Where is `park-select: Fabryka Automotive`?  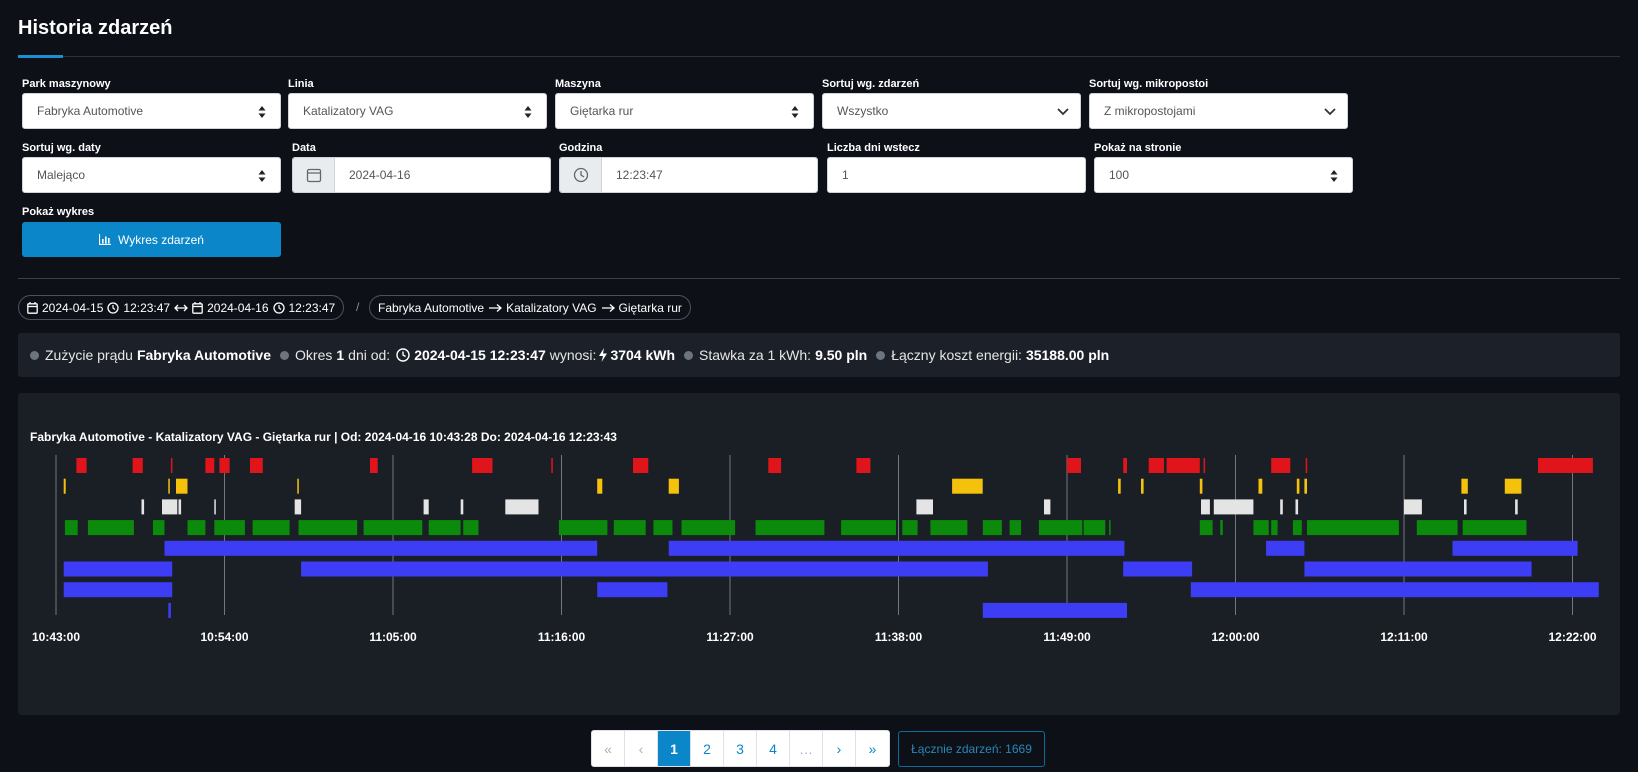 park-select: Fabryka Automotive is located at coordinates (151, 111).